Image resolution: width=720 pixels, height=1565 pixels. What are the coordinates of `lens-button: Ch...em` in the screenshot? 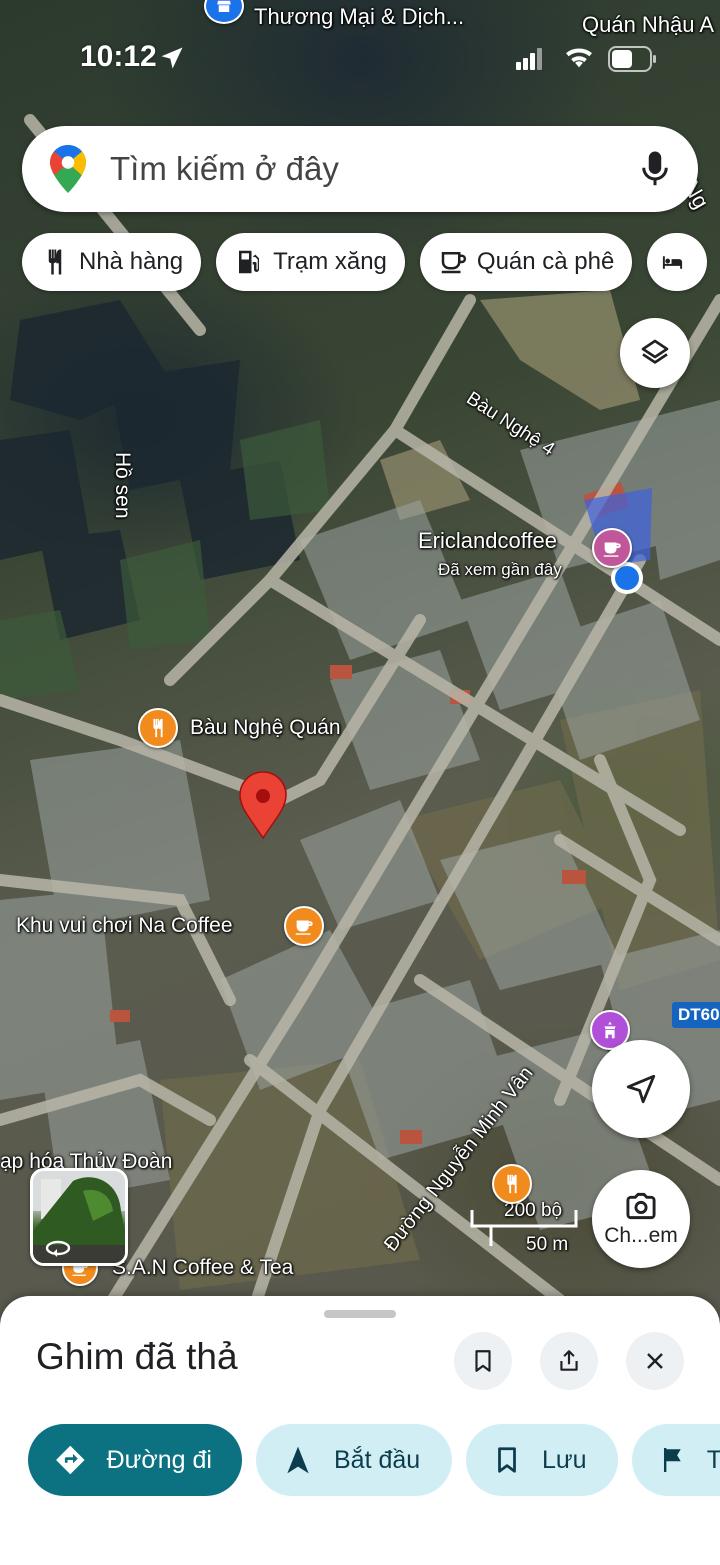 It's located at (641, 1219).